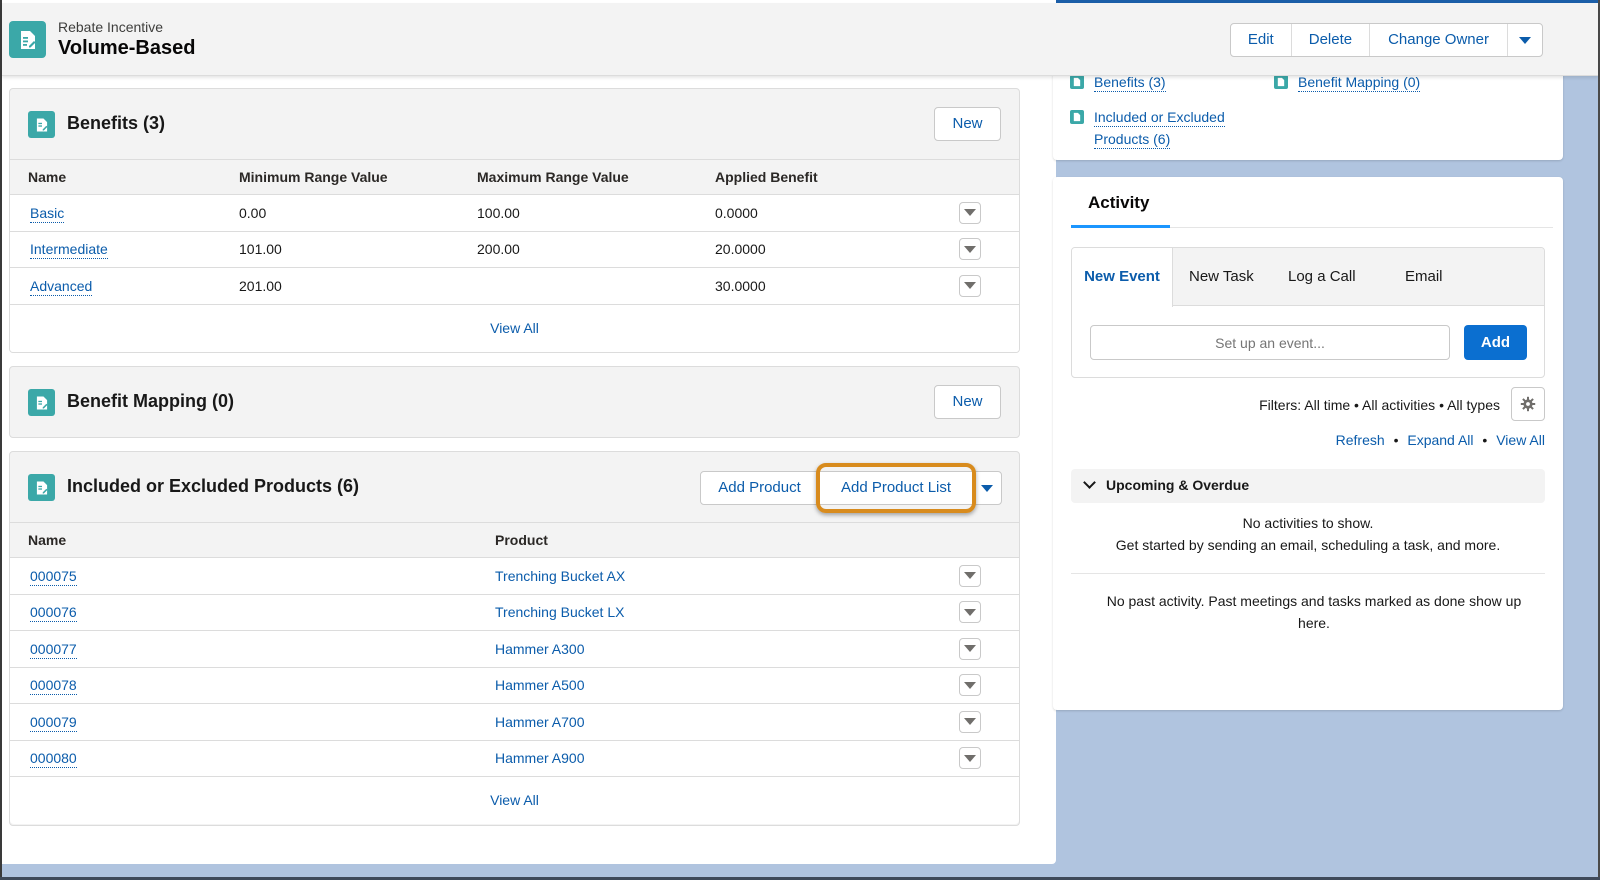  What do you see at coordinates (1270, 342) in the screenshot?
I see `event-subject-input` at bounding box center [1270, 342].